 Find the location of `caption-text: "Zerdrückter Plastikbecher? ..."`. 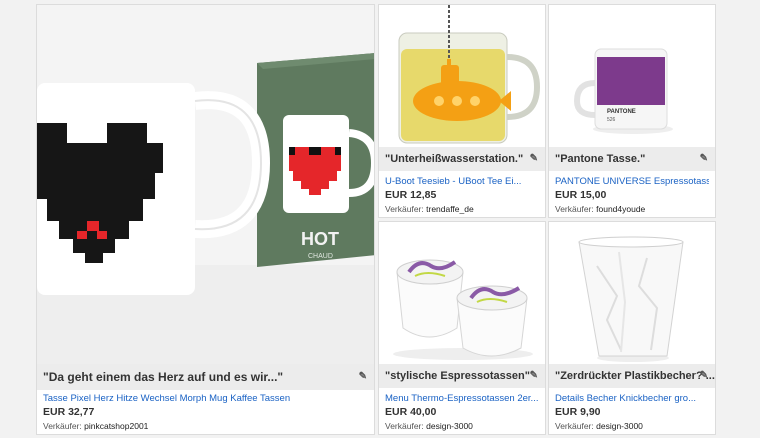

caption-text: "Zerdrückter Plastikbecher? ..." is located at coordinates (635, 376).